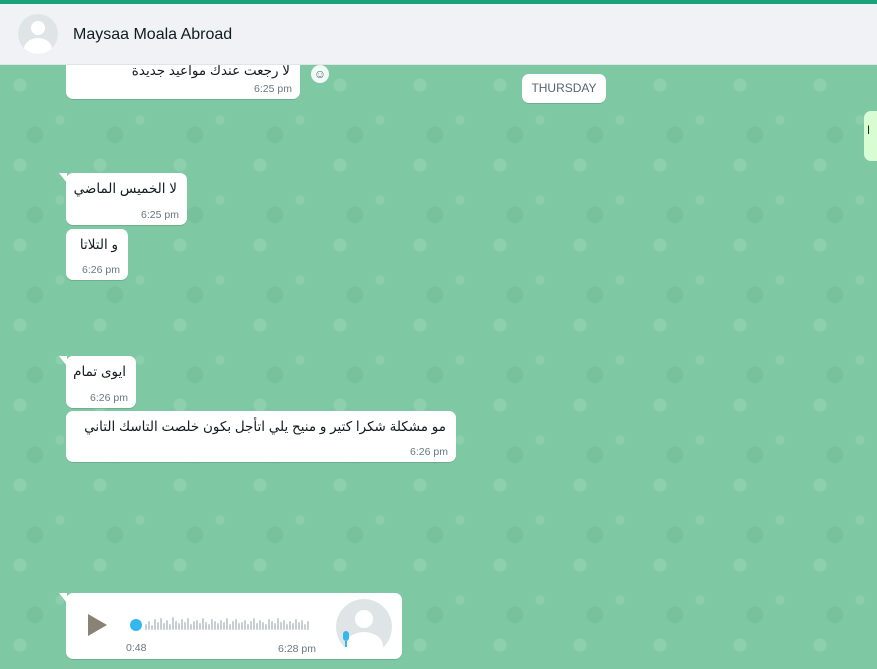 This screenshot has height=669, width=877. Describe the element at coordinates (870, 136) in the screenshot. I see `outgoing-message-peek: ا` at that location.